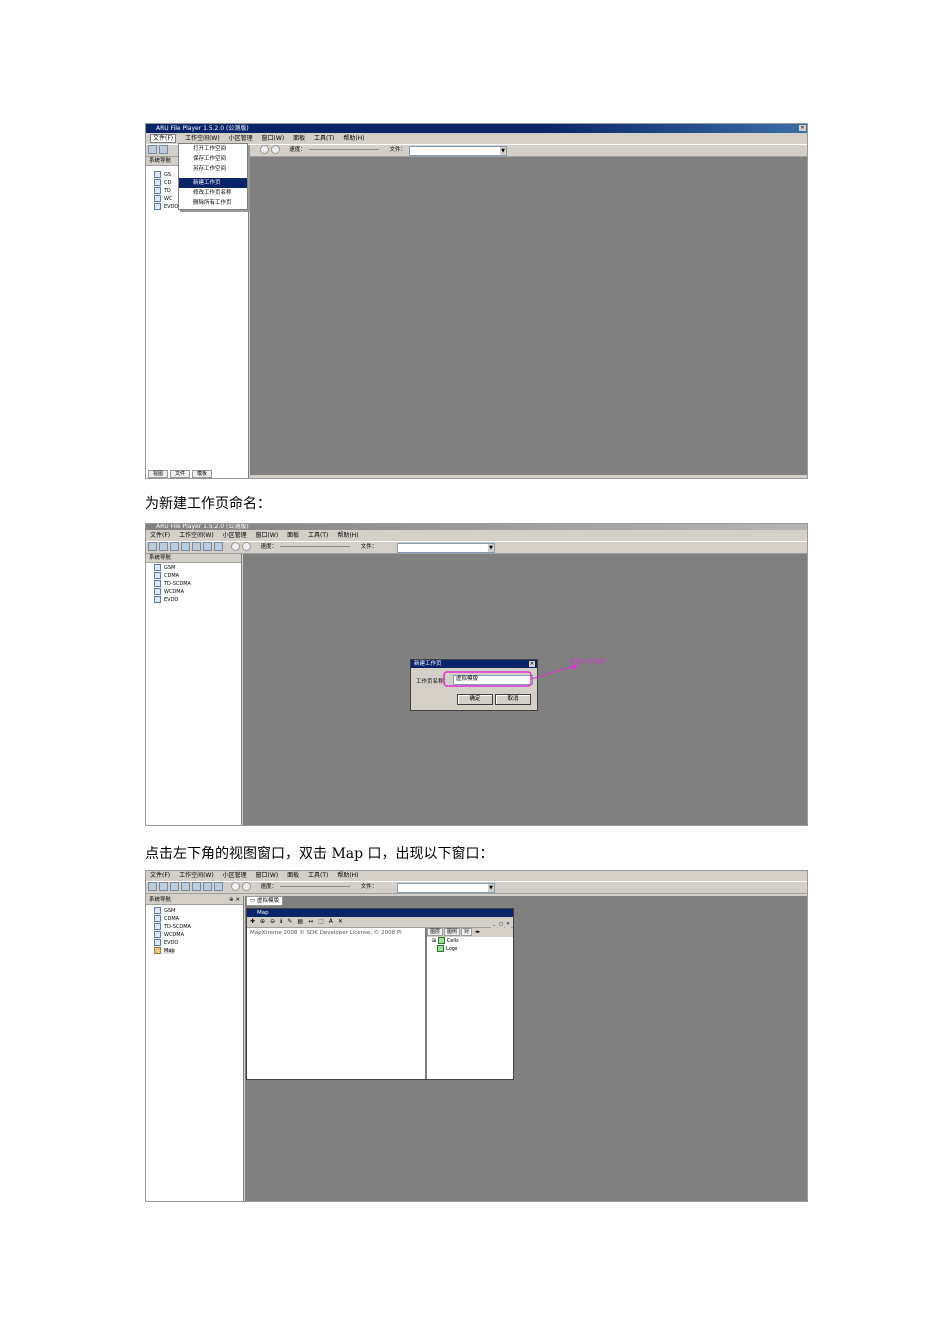 The width and height of the screenshot is (950, 1344). I want to click on file-label: 文件：, so click(398, 150).